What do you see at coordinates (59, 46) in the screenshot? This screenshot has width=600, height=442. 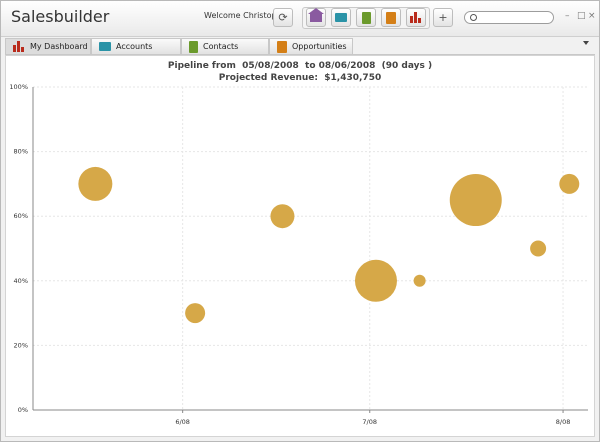 I see `tab-label: My Dashboard` at bounding box center [59, 46].